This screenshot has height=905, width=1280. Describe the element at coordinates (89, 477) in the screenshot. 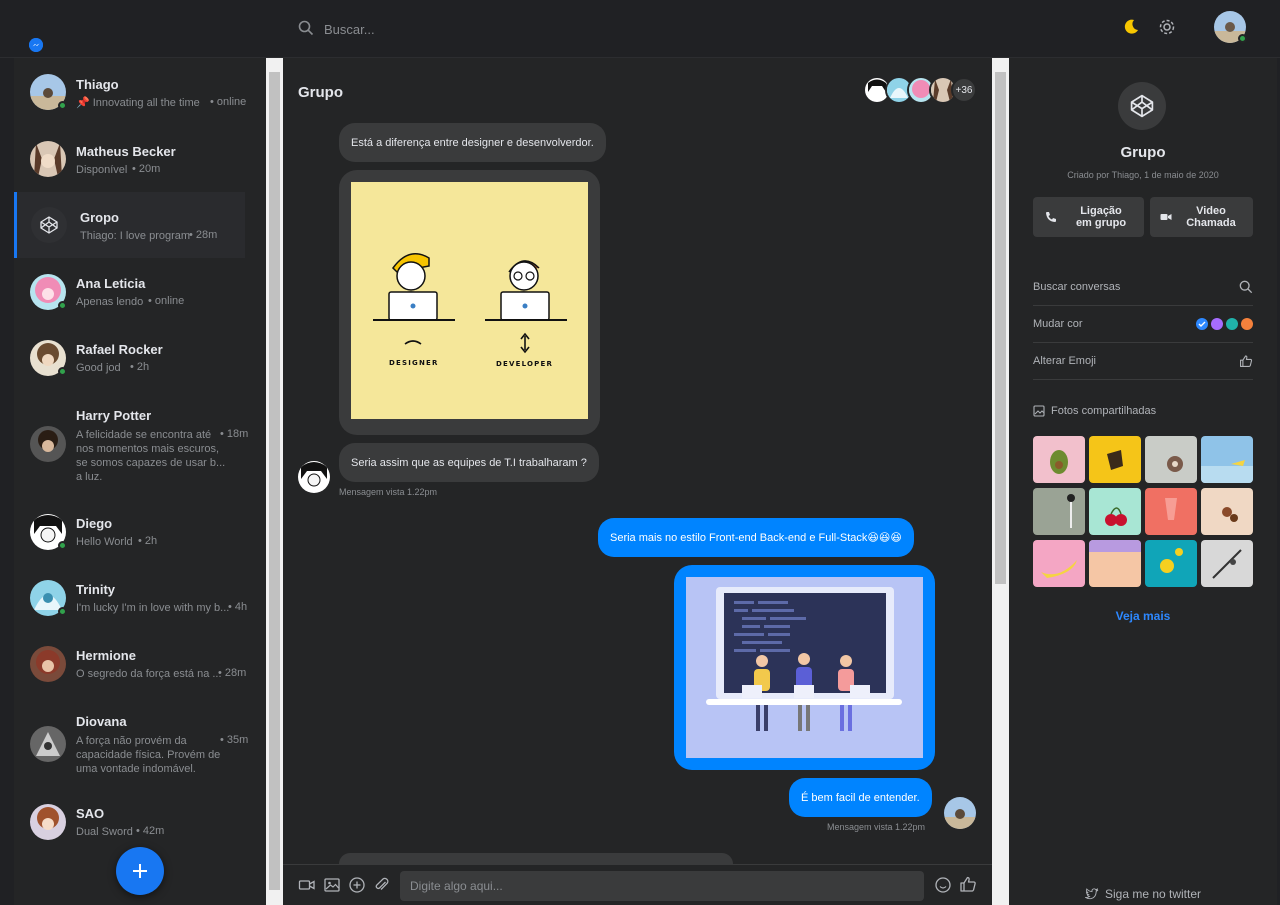

I see `conversation-preview: a luz.` at that location.